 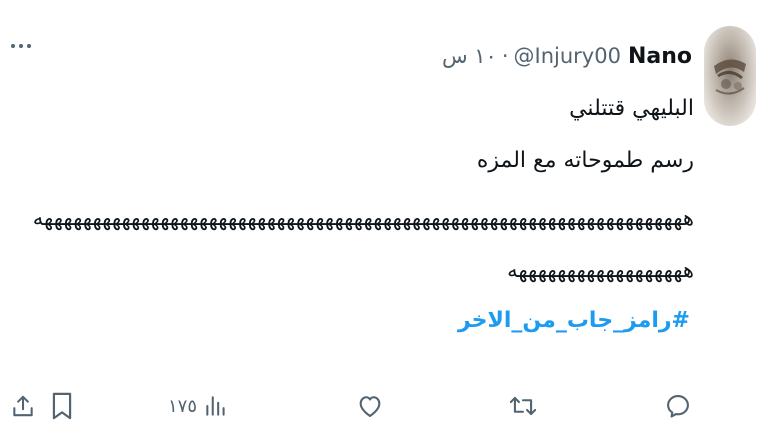 I want to click on user-handle: @Injury00, so click(x=567, y=56).